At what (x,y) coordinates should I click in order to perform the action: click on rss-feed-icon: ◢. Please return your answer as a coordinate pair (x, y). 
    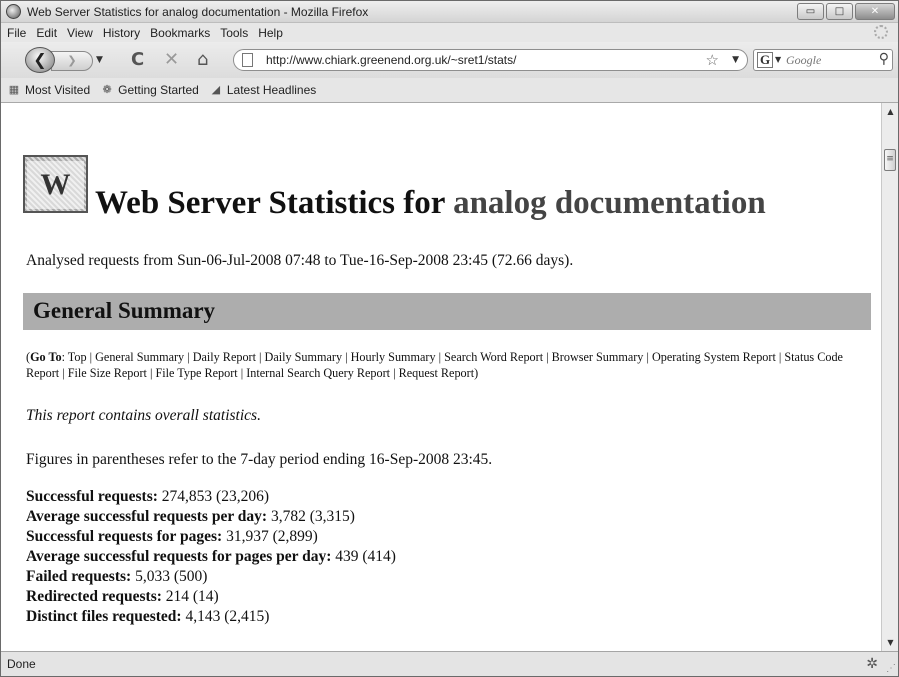
    Looking at the image, I should click on (216, 90).